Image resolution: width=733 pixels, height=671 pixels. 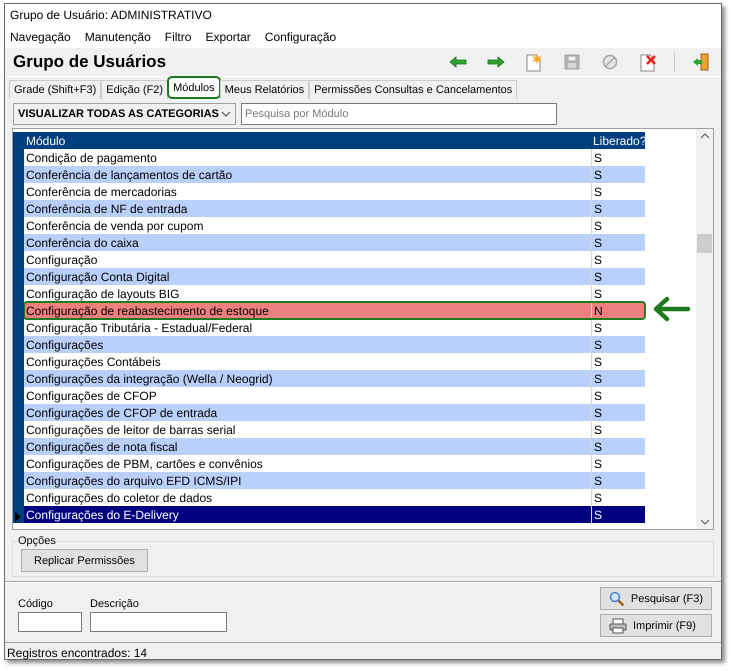 What do you see at coordinates (119, 497) in the screenshot?
I see `module-cell-text: Configurações do coletor de dados` at bounding box center [119, 497].